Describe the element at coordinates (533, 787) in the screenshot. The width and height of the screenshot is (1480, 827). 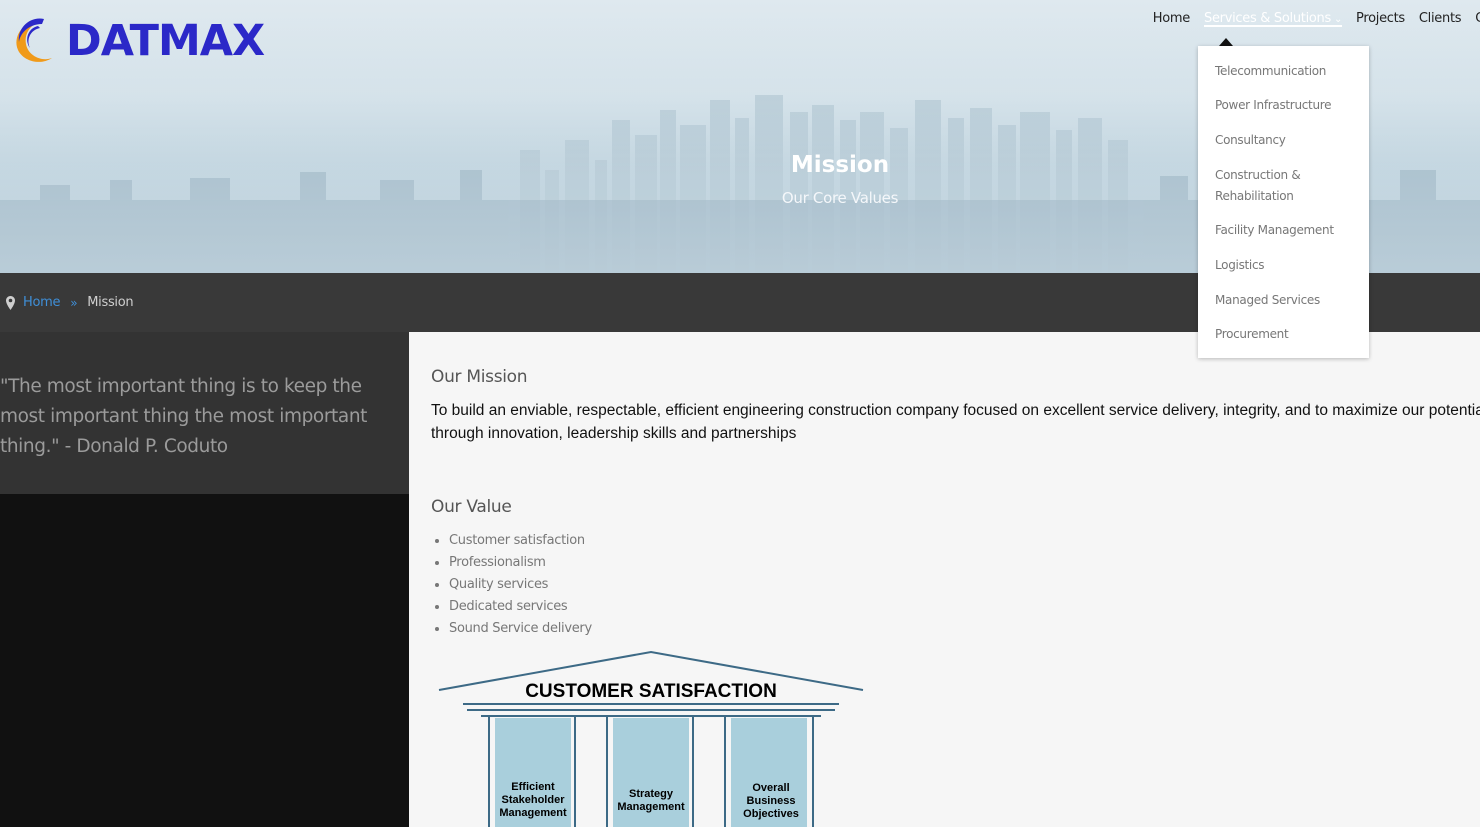
I see `pillar-1-line-1: Efficient` at that location.